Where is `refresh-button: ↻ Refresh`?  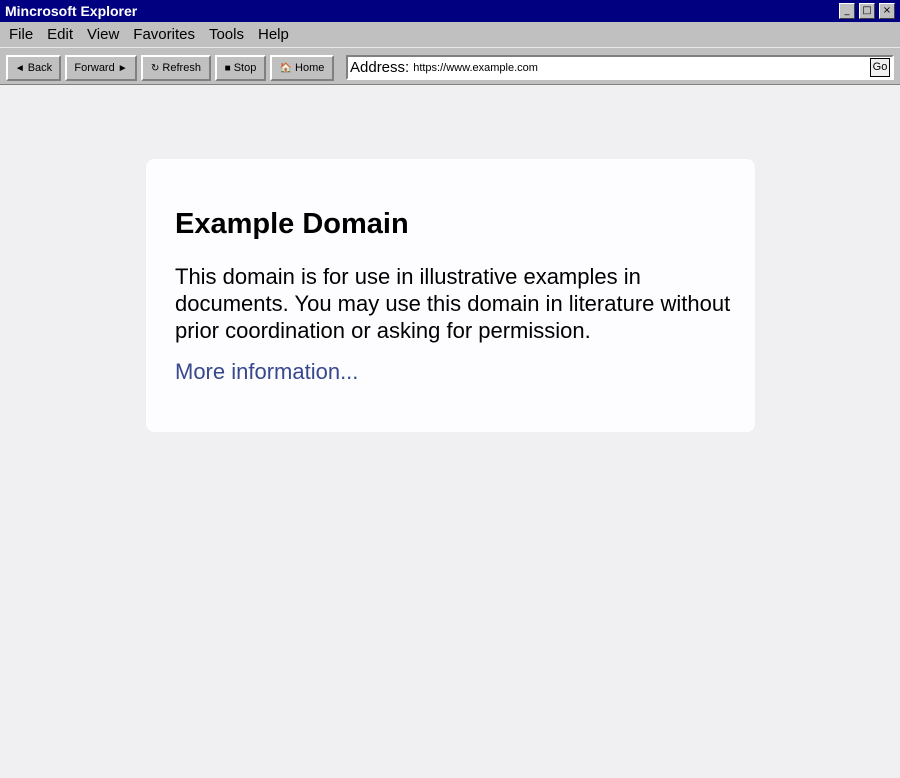 refresh-button: ↻ Refresh is located at coordinates (176, 68).